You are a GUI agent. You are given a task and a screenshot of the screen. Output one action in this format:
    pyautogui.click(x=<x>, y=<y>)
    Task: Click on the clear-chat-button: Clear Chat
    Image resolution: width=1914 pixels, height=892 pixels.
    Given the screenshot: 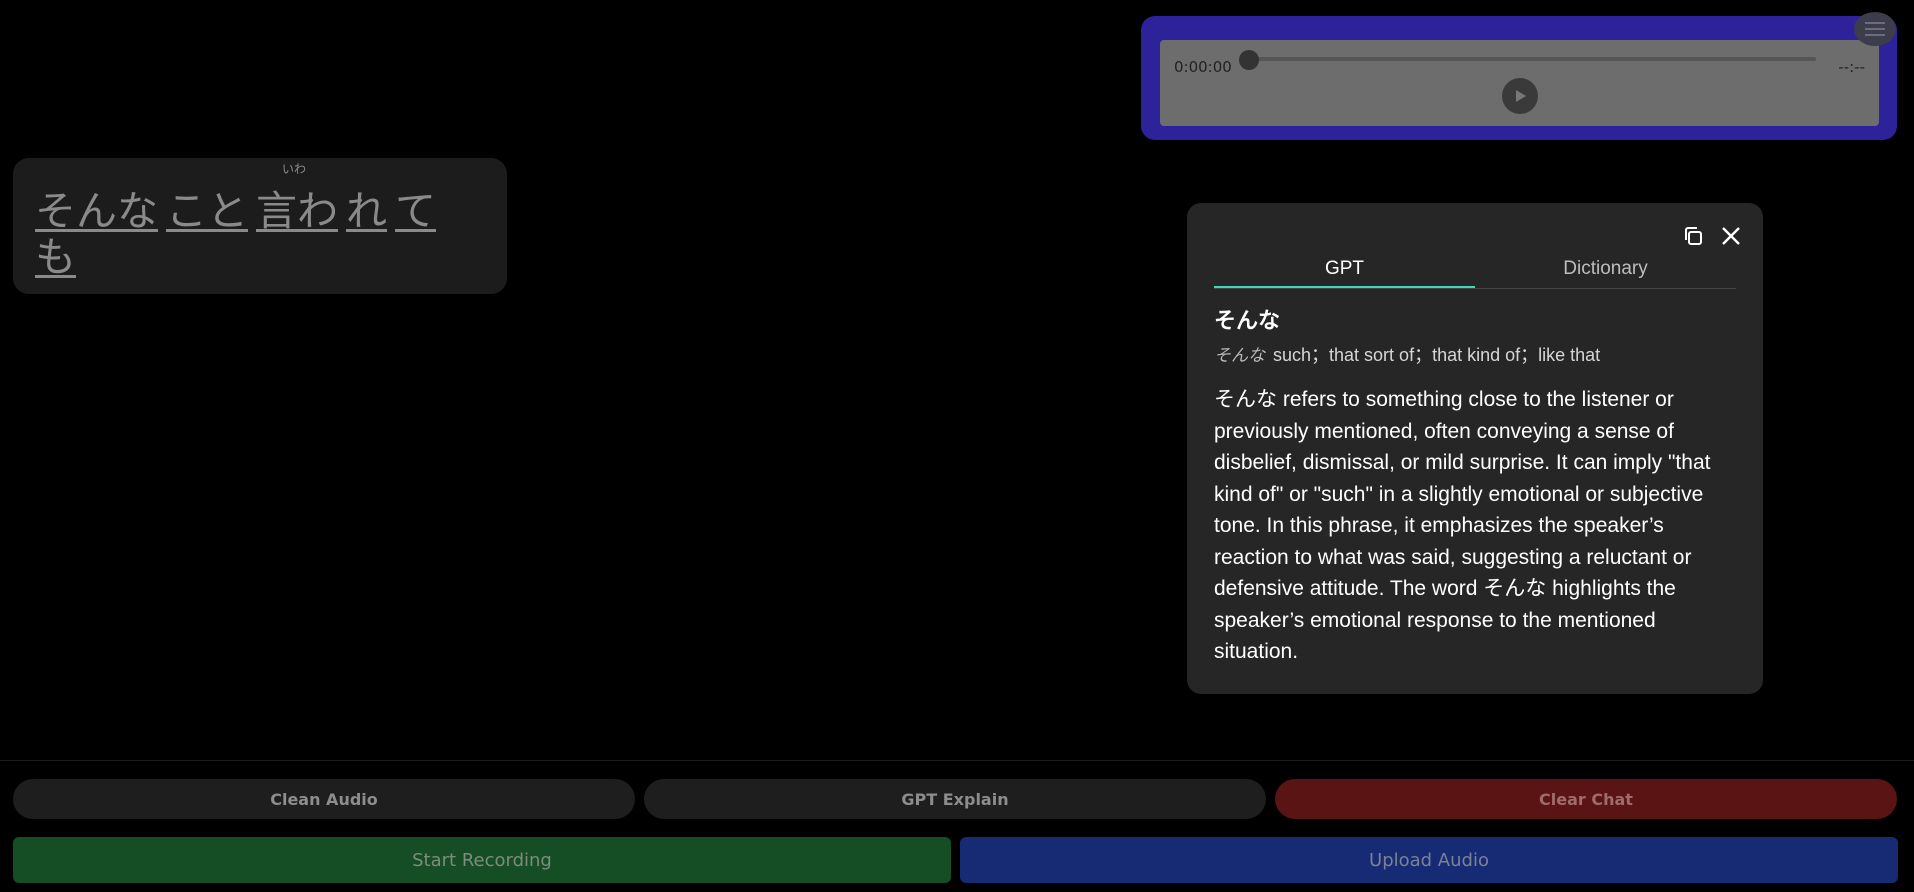 What is the action you would take?
    pyautogui.click(x=1586, y=799)
    